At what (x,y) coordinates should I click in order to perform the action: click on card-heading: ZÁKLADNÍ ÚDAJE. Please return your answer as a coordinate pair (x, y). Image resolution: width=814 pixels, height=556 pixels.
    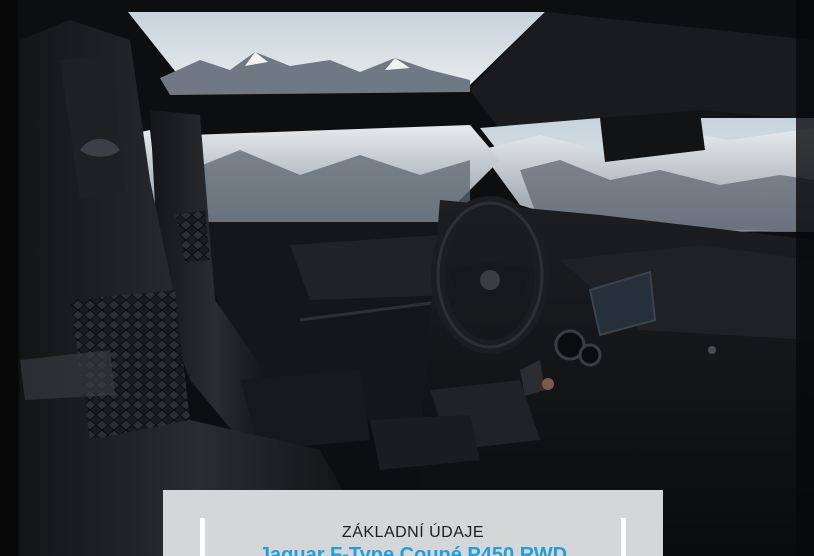
    Looking at the image, I should click on (413, 532).